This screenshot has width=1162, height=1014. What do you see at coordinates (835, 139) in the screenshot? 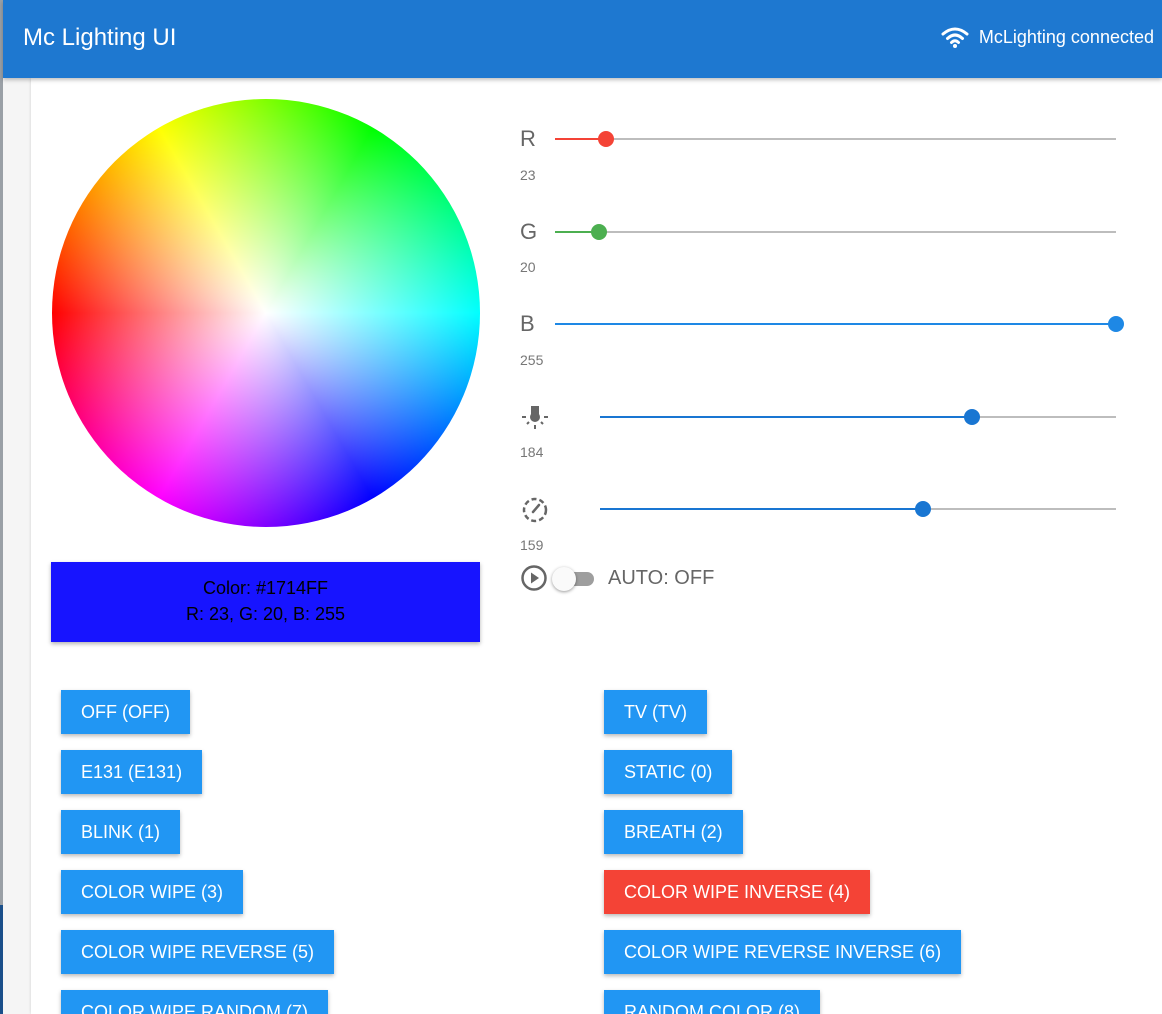
I see `red-slider` at bounding box center [835, 139].